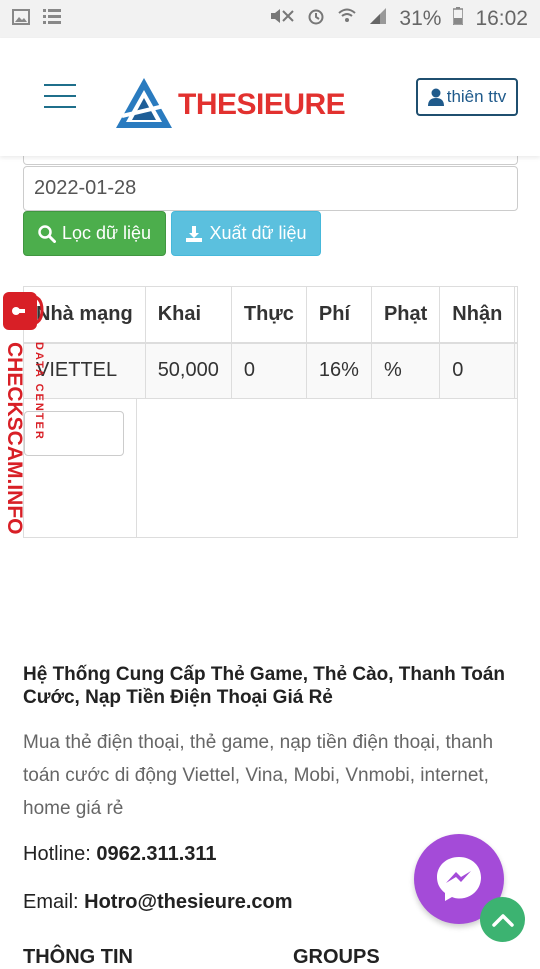  What do you see at coordinates (398, 19) in the screenshot?
I see `status-bar-right: 31% 16:02` at bounding box center [398, 19].